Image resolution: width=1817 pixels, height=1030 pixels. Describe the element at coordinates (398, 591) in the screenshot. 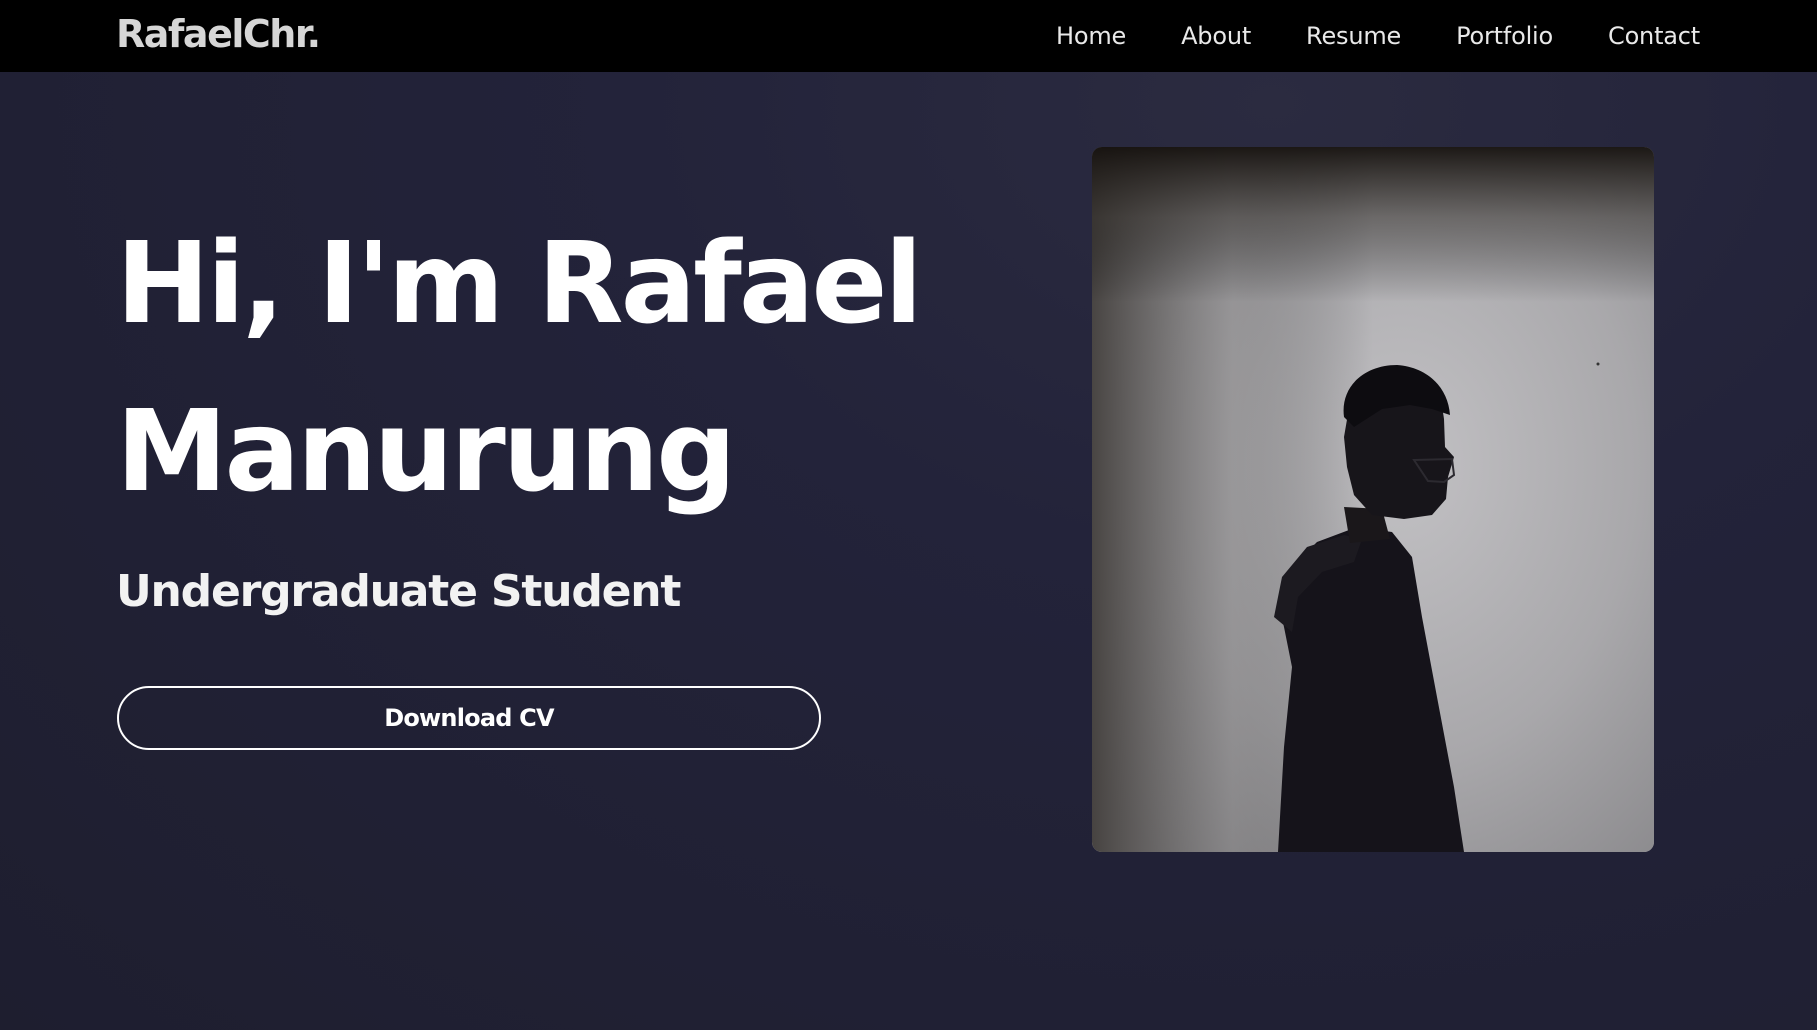

I see `hero-subtitle: Undergraduate Student` at that location.